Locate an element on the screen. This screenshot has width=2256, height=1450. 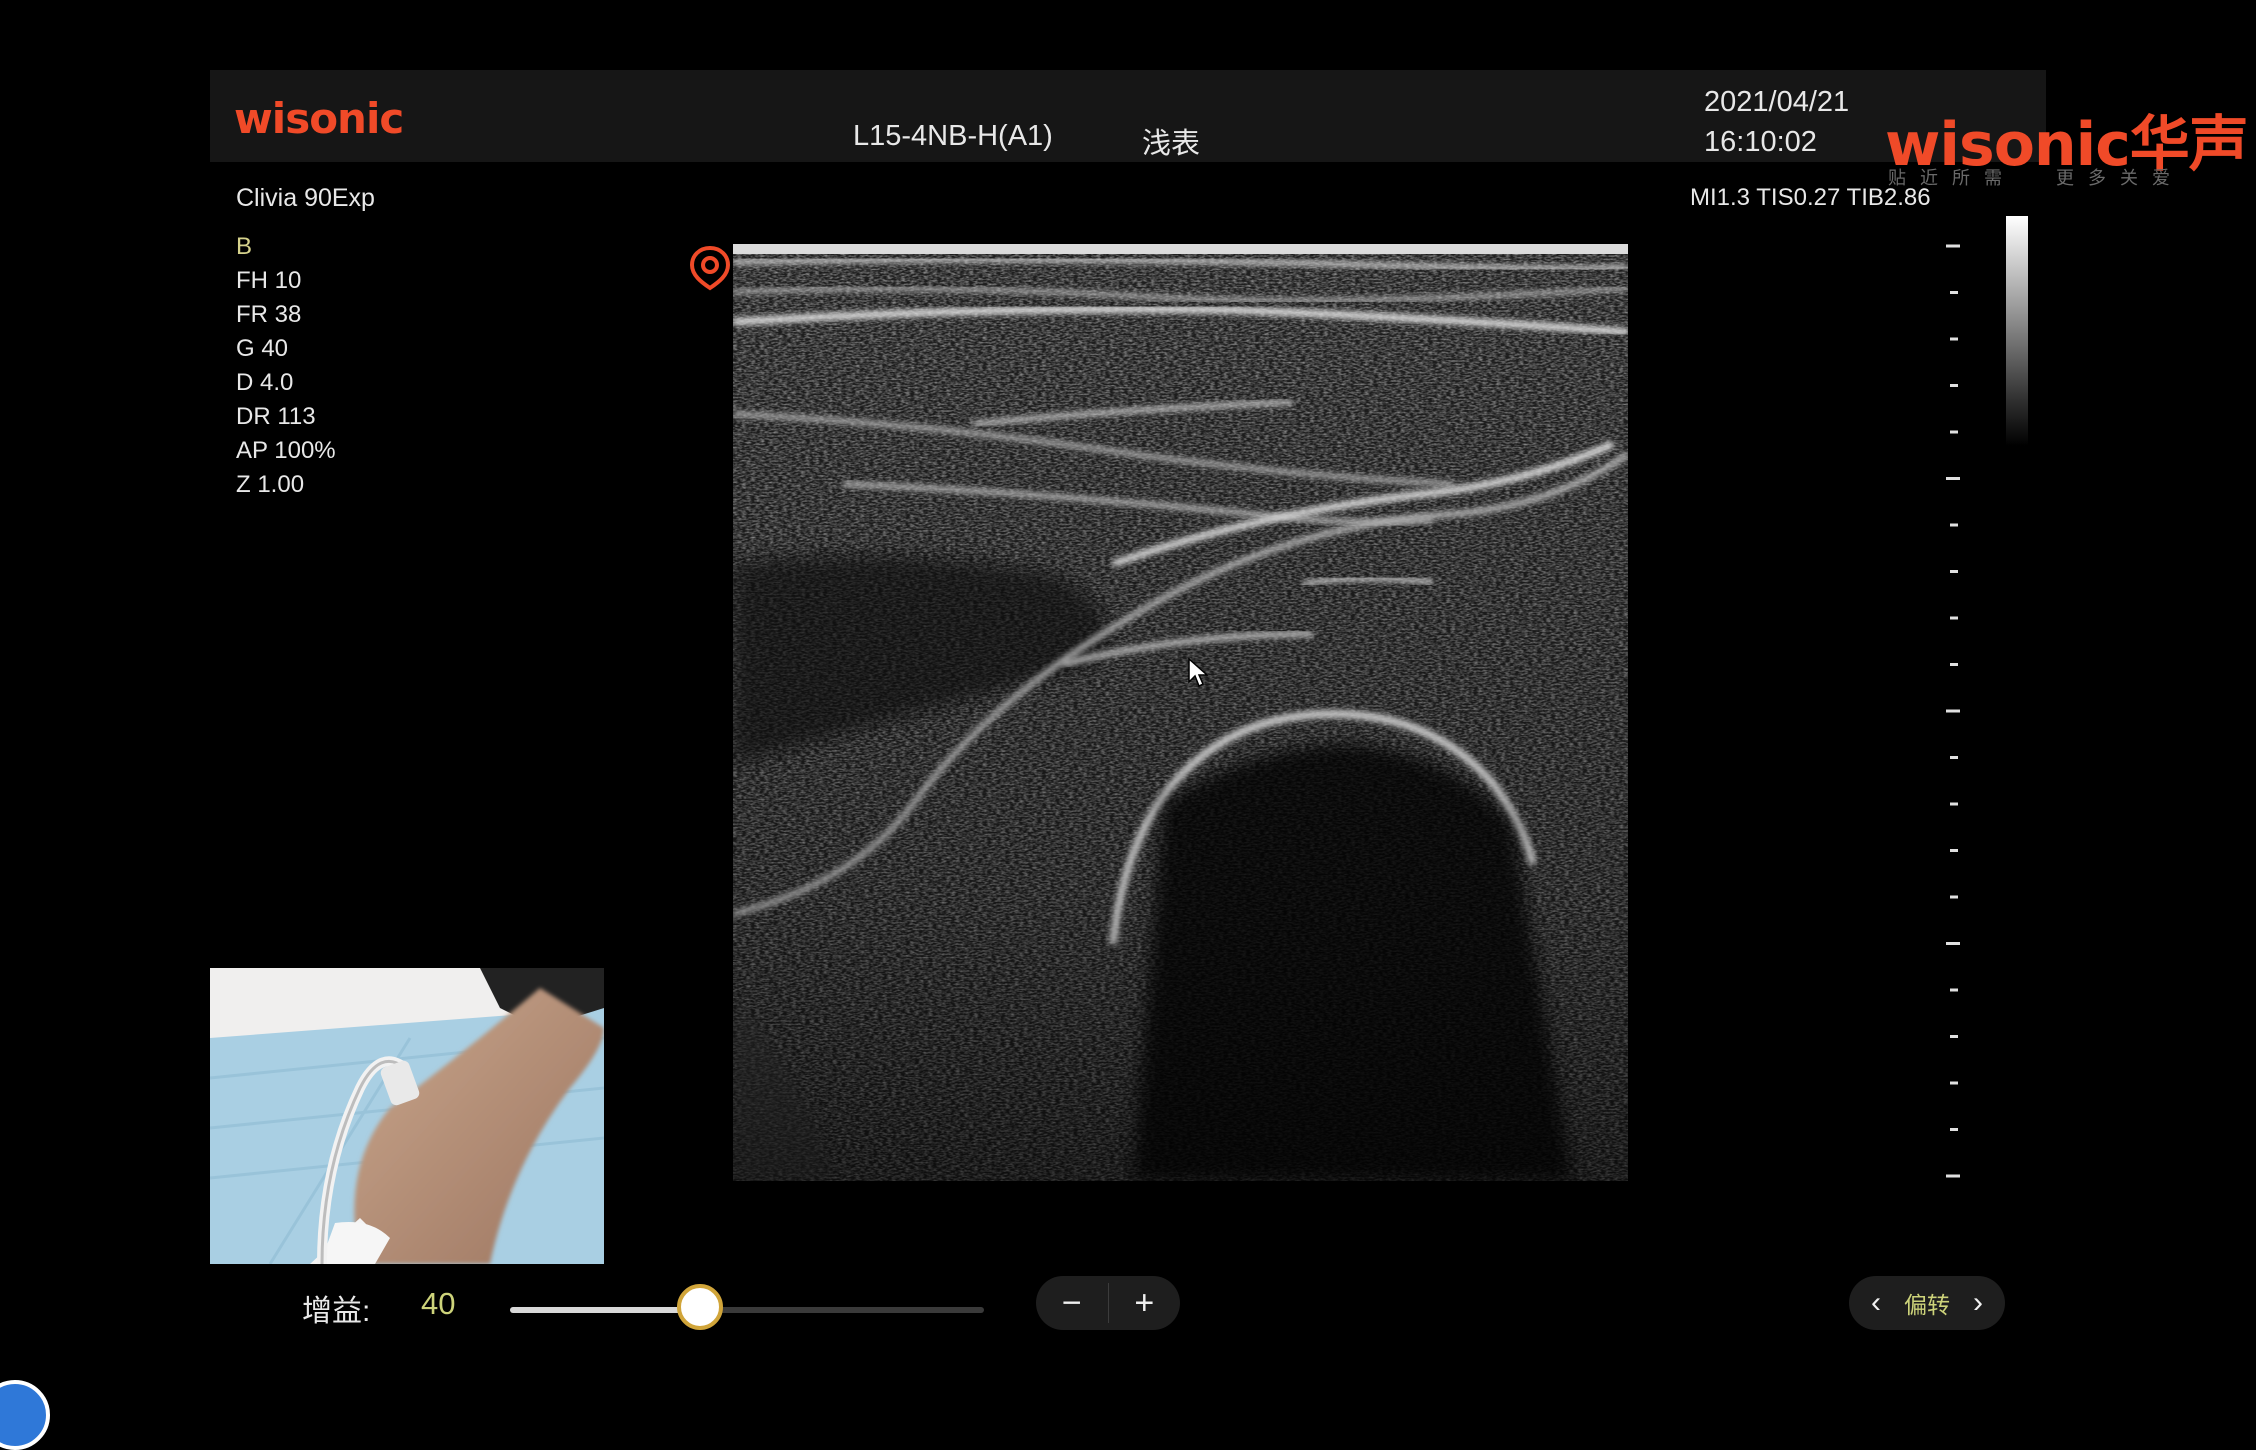
probe-camera-view is located at coordinates (407, 1116).